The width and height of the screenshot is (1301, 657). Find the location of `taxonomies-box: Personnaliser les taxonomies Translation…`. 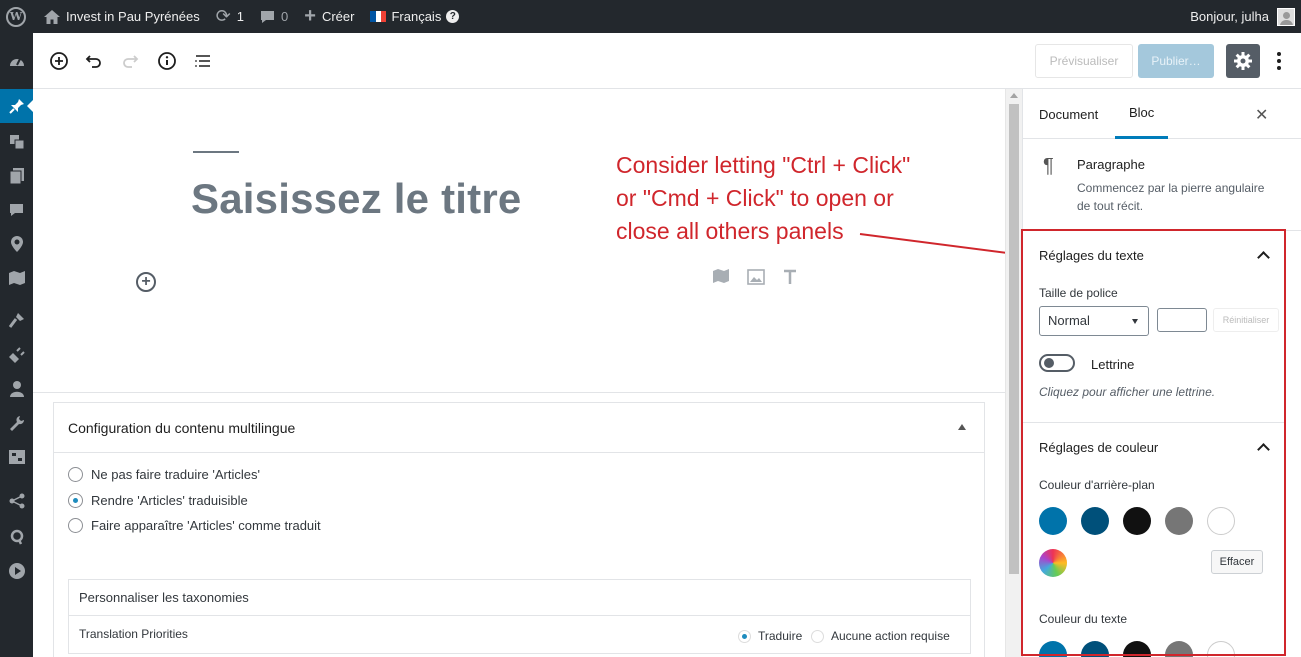

taxonomies-box: Personnaliser les taxonomies Translation… is located at coordinates (519, 616).